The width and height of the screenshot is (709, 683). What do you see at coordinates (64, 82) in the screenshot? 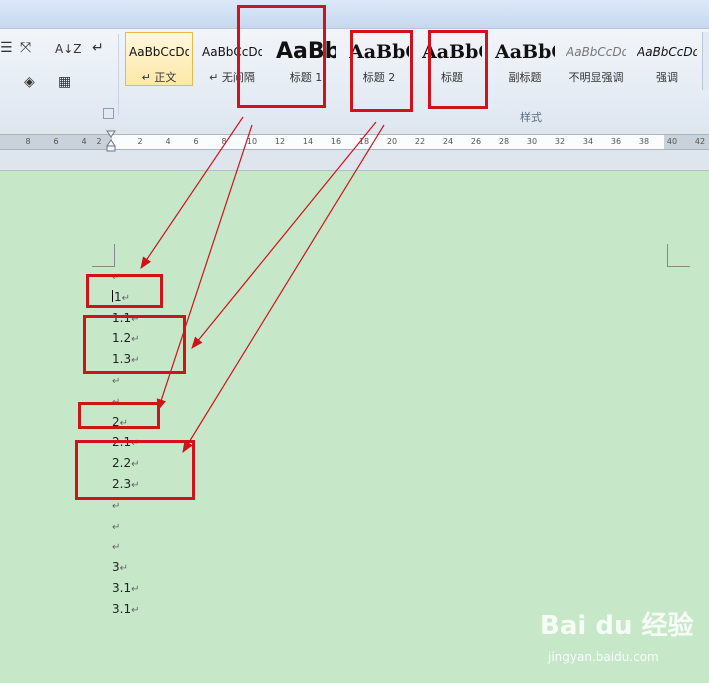
I see `borders-icon: ▦` at bounding box center [64, 82].